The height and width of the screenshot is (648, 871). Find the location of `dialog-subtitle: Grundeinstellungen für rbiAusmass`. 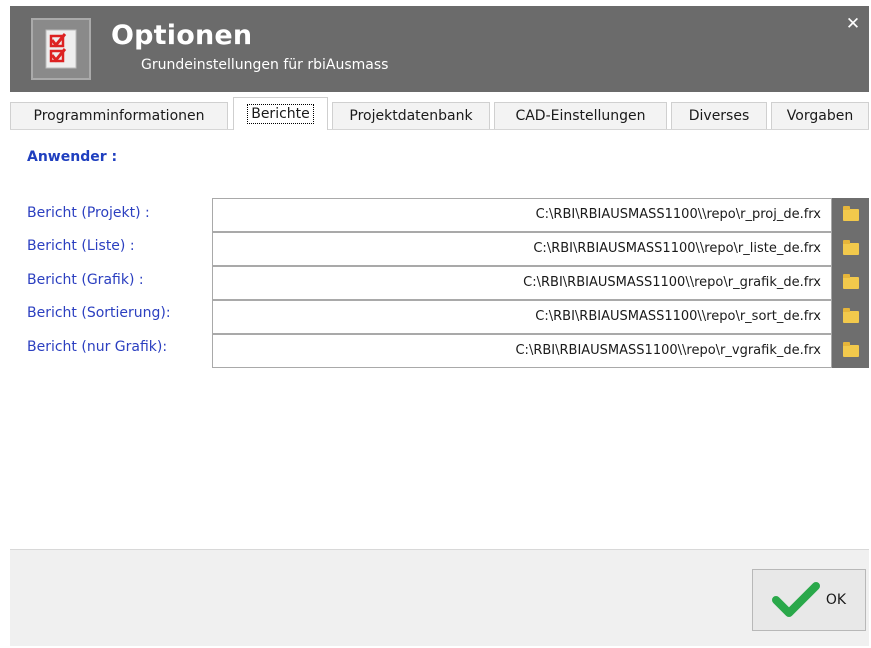

dialog-subtitle: Grundeinstellungen für rbiAusmass is located at coordinates (265, 65).